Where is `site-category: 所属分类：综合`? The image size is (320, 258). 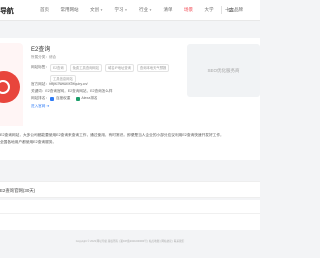 site-category: 所属分类：综合 is located at coordinates (44, 57).